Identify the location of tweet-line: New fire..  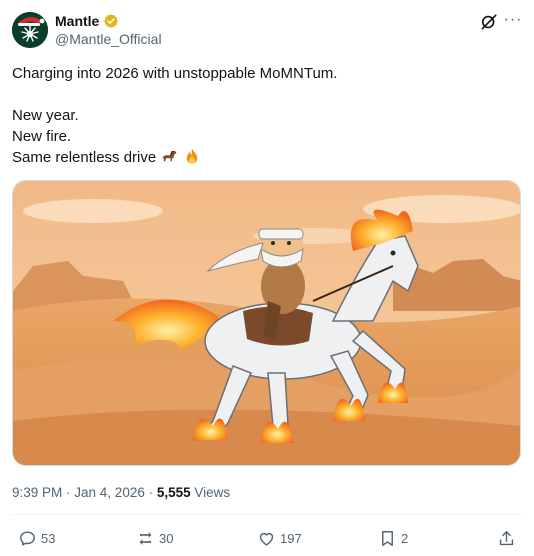
(42, 136).